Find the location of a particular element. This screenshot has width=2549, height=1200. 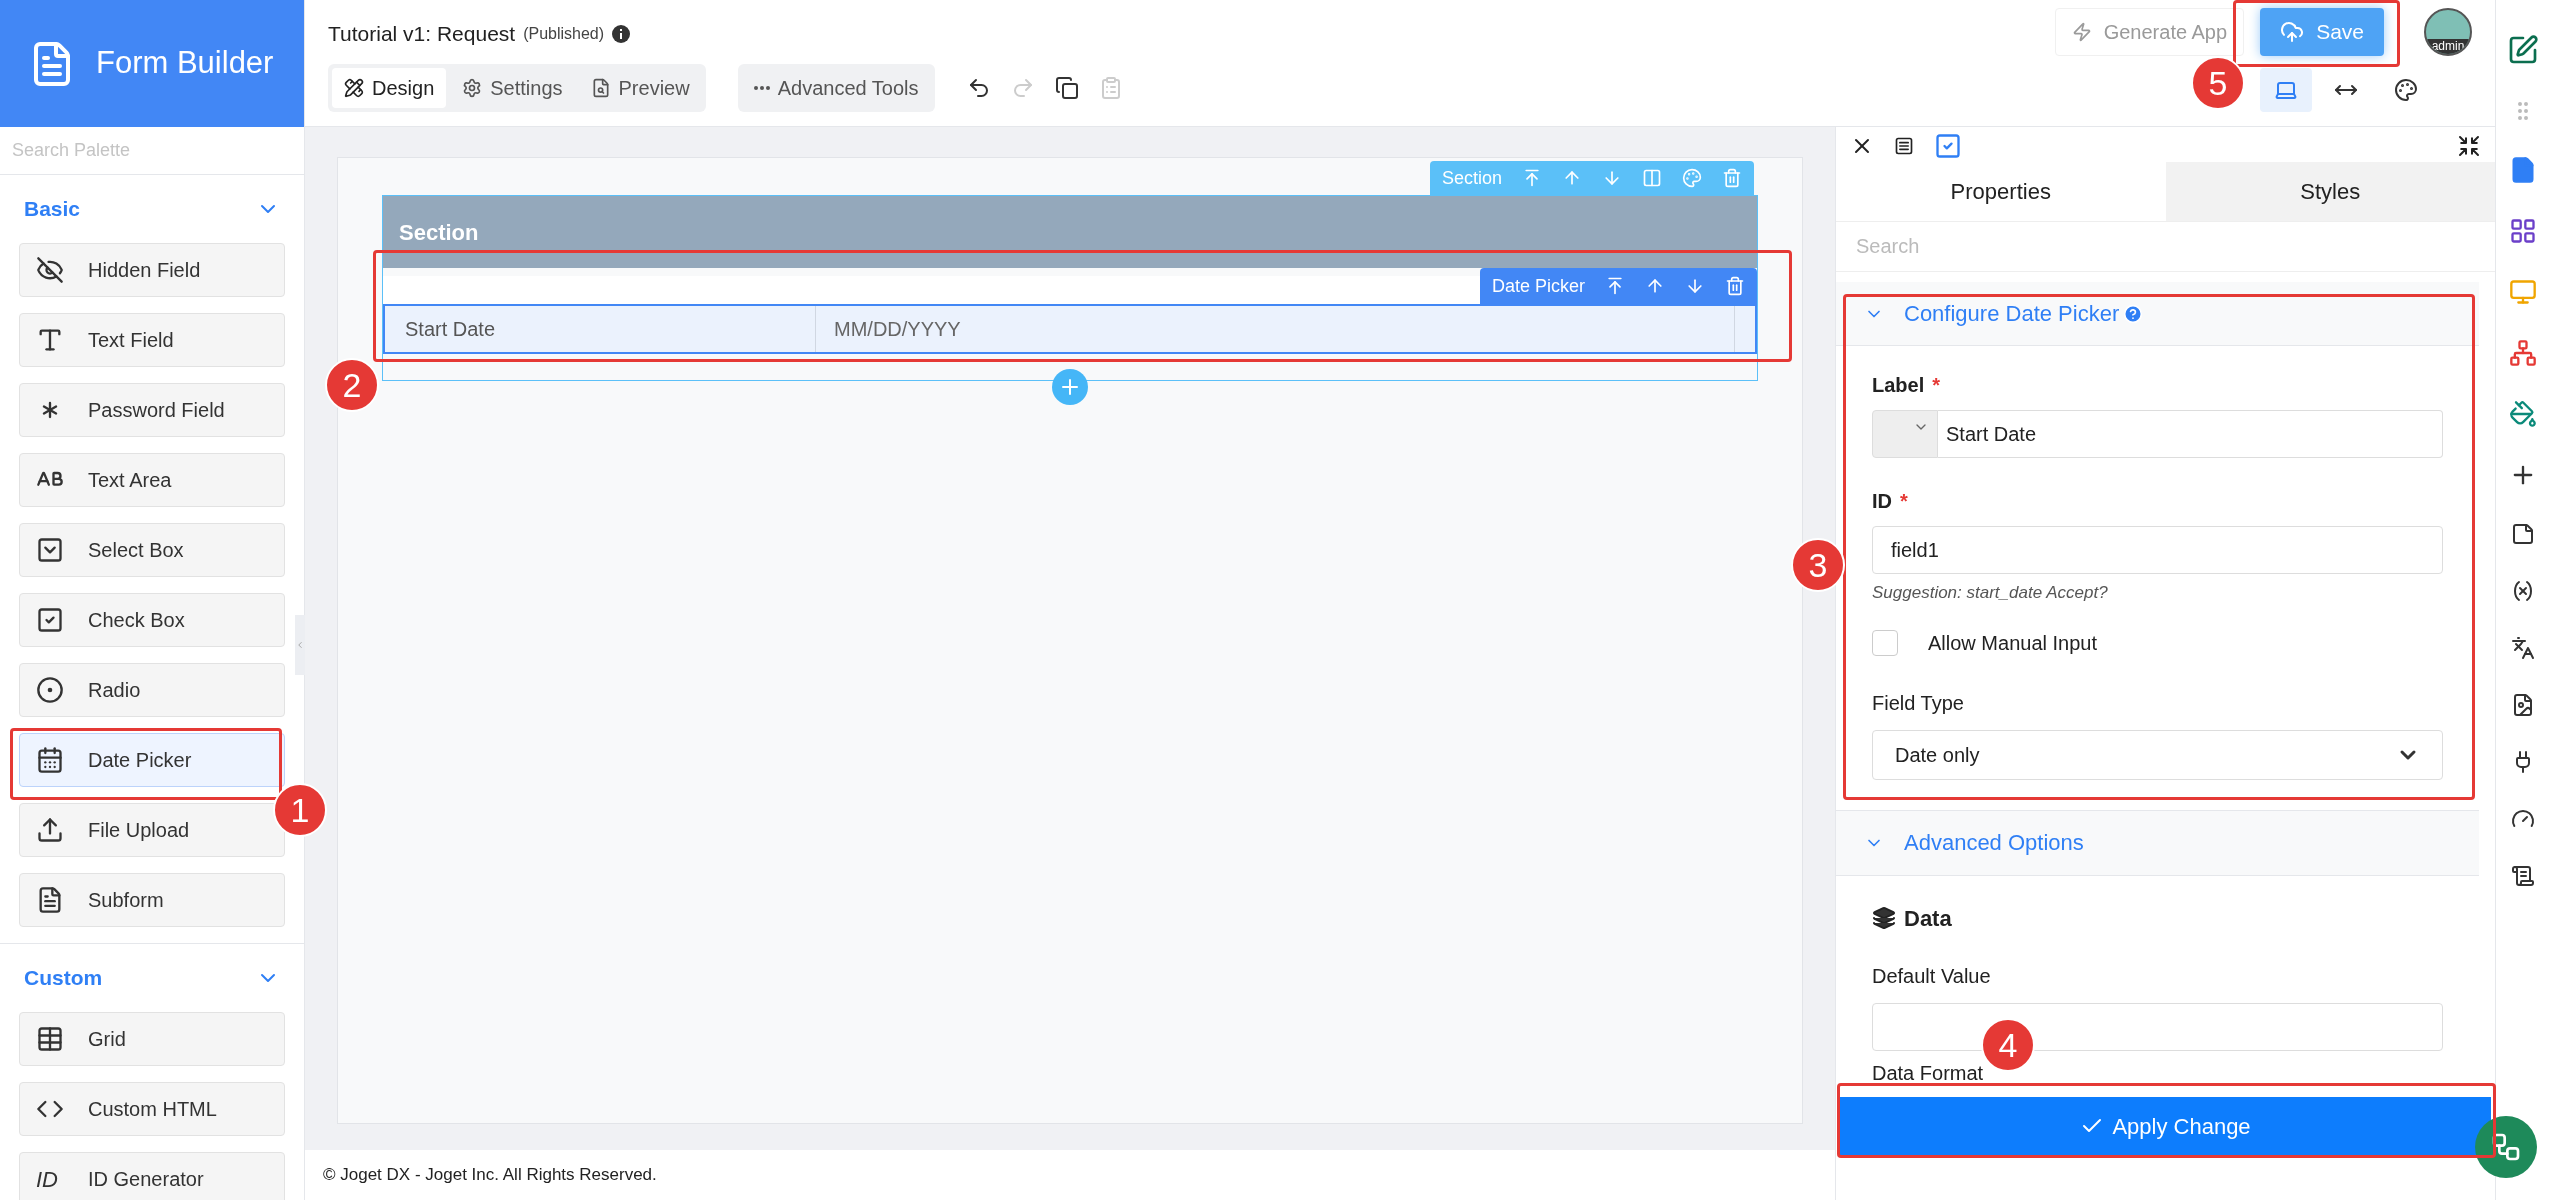

section-title: Advanced Options is located at coordinates (1994, 843).